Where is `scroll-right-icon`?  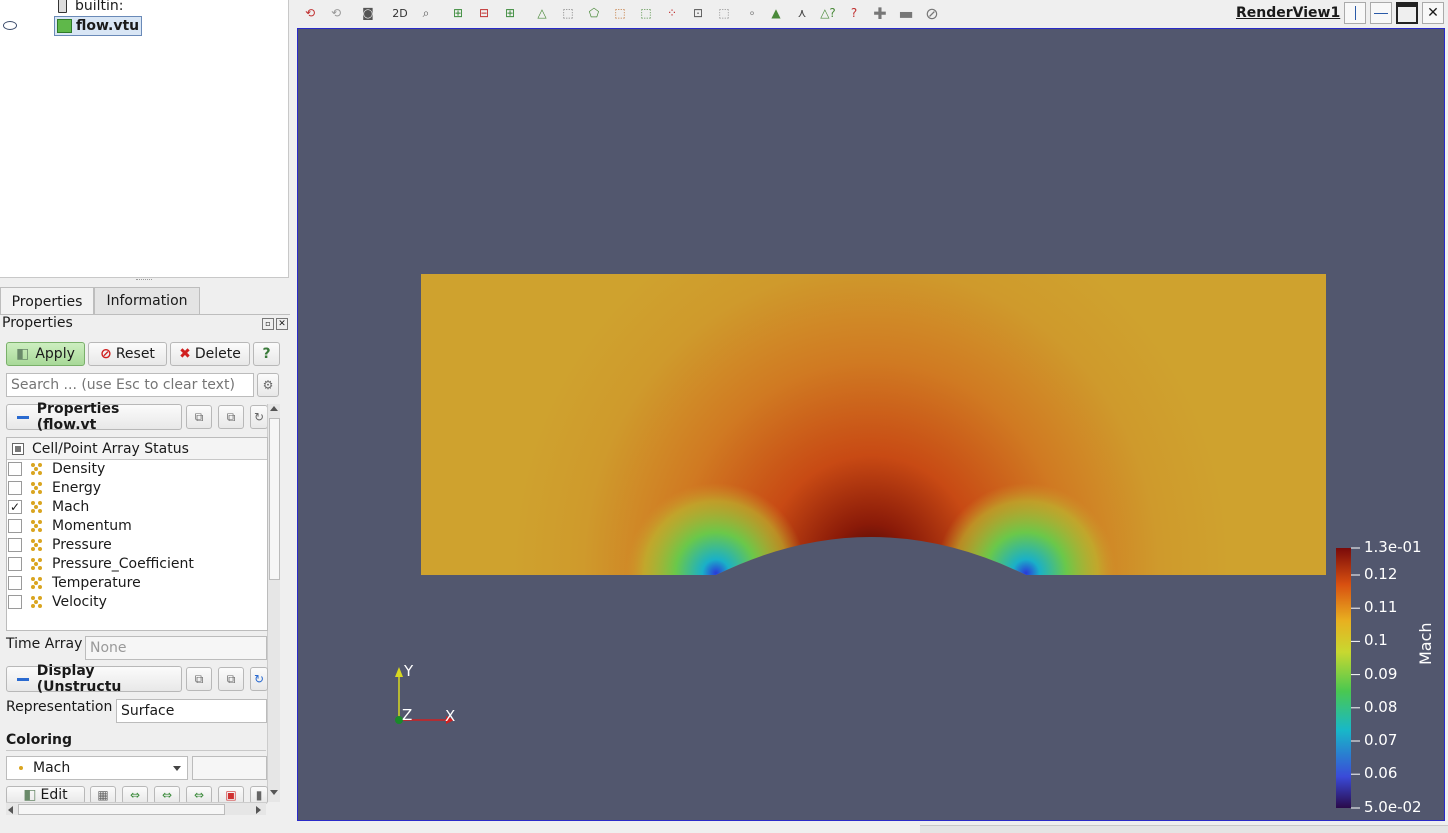
scroll-right-icon is located at coordinates (258, 810).